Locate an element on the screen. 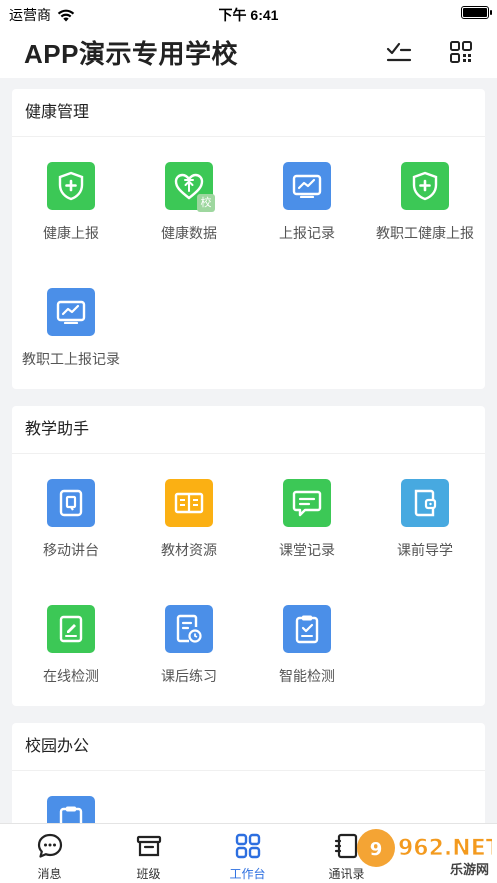 The image size is (497, 883). heart-upload-icon: 校 is located at coordinates (190, 187).